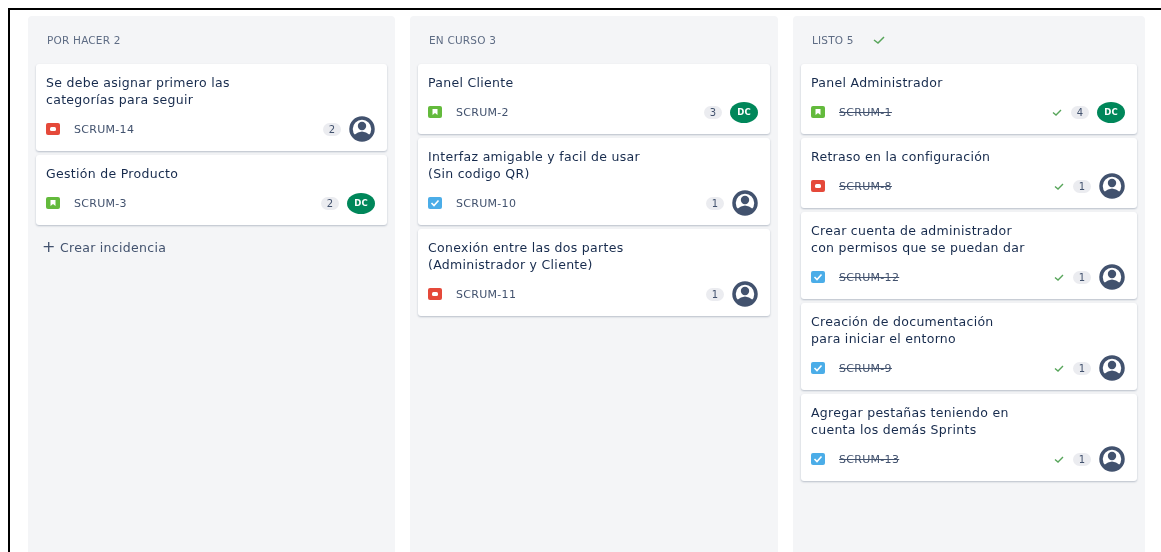 The width and height of the screenshot is (1161, 552). I want to click on story-points: 4, so click(1079, 112).